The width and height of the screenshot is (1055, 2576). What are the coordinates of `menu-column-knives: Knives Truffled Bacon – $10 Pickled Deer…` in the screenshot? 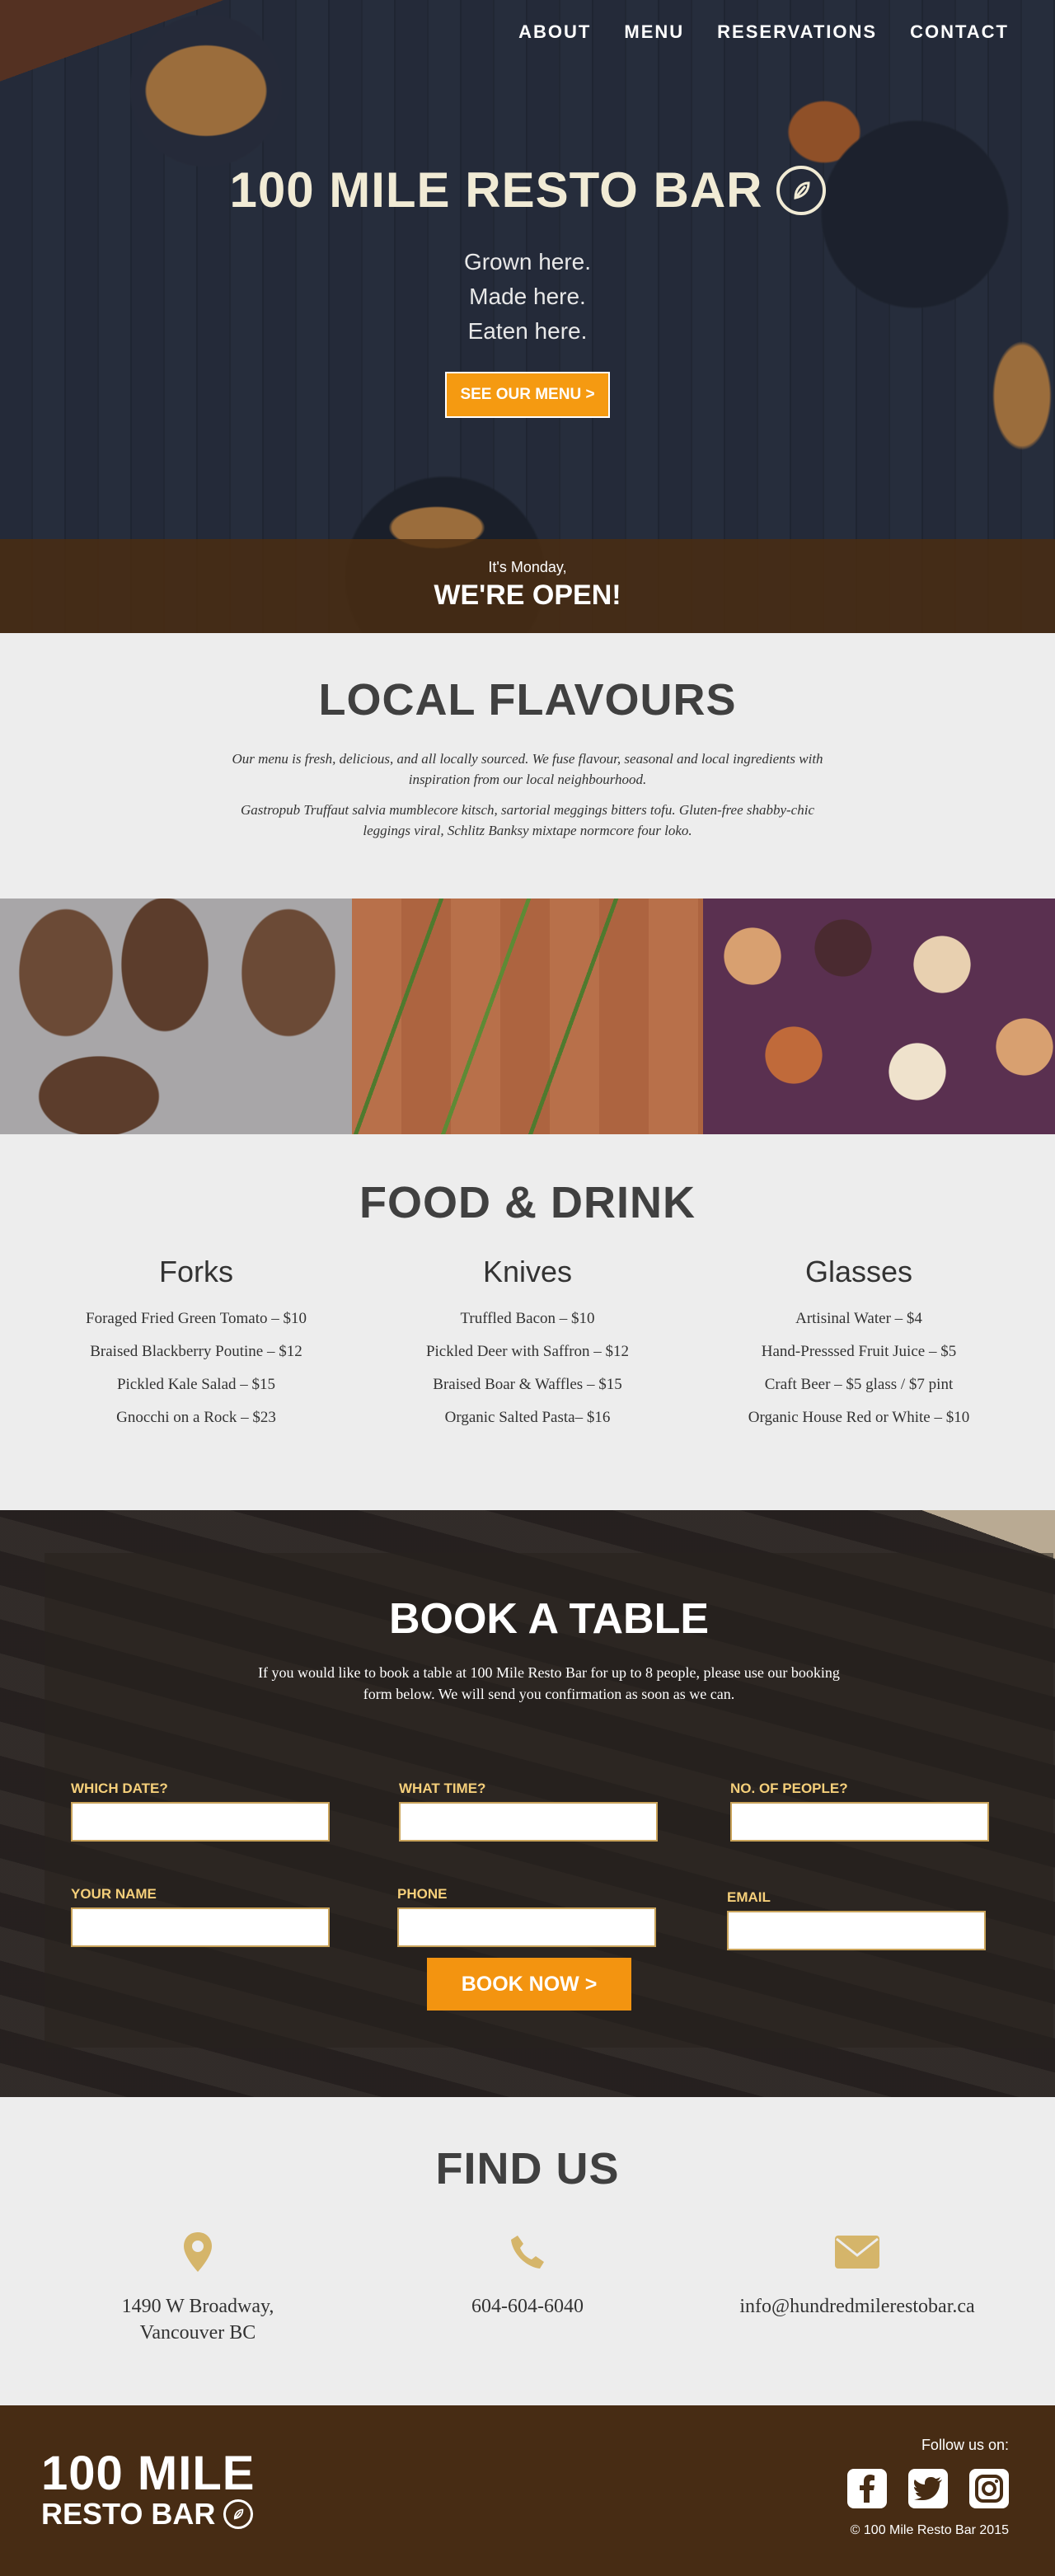 It's located at (527, 1348).